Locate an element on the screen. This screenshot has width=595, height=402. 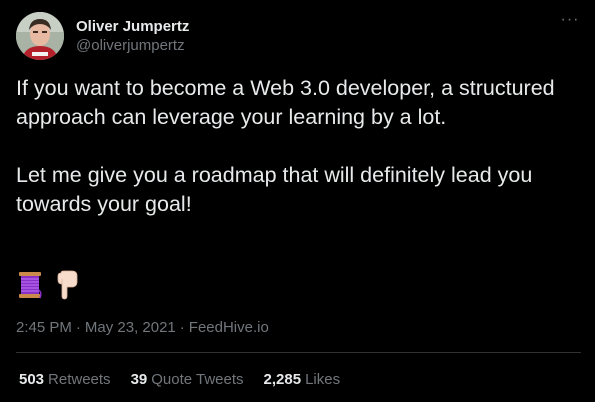
quote-tweets-label: Quote Tweets is located at coordinates (197, 379).